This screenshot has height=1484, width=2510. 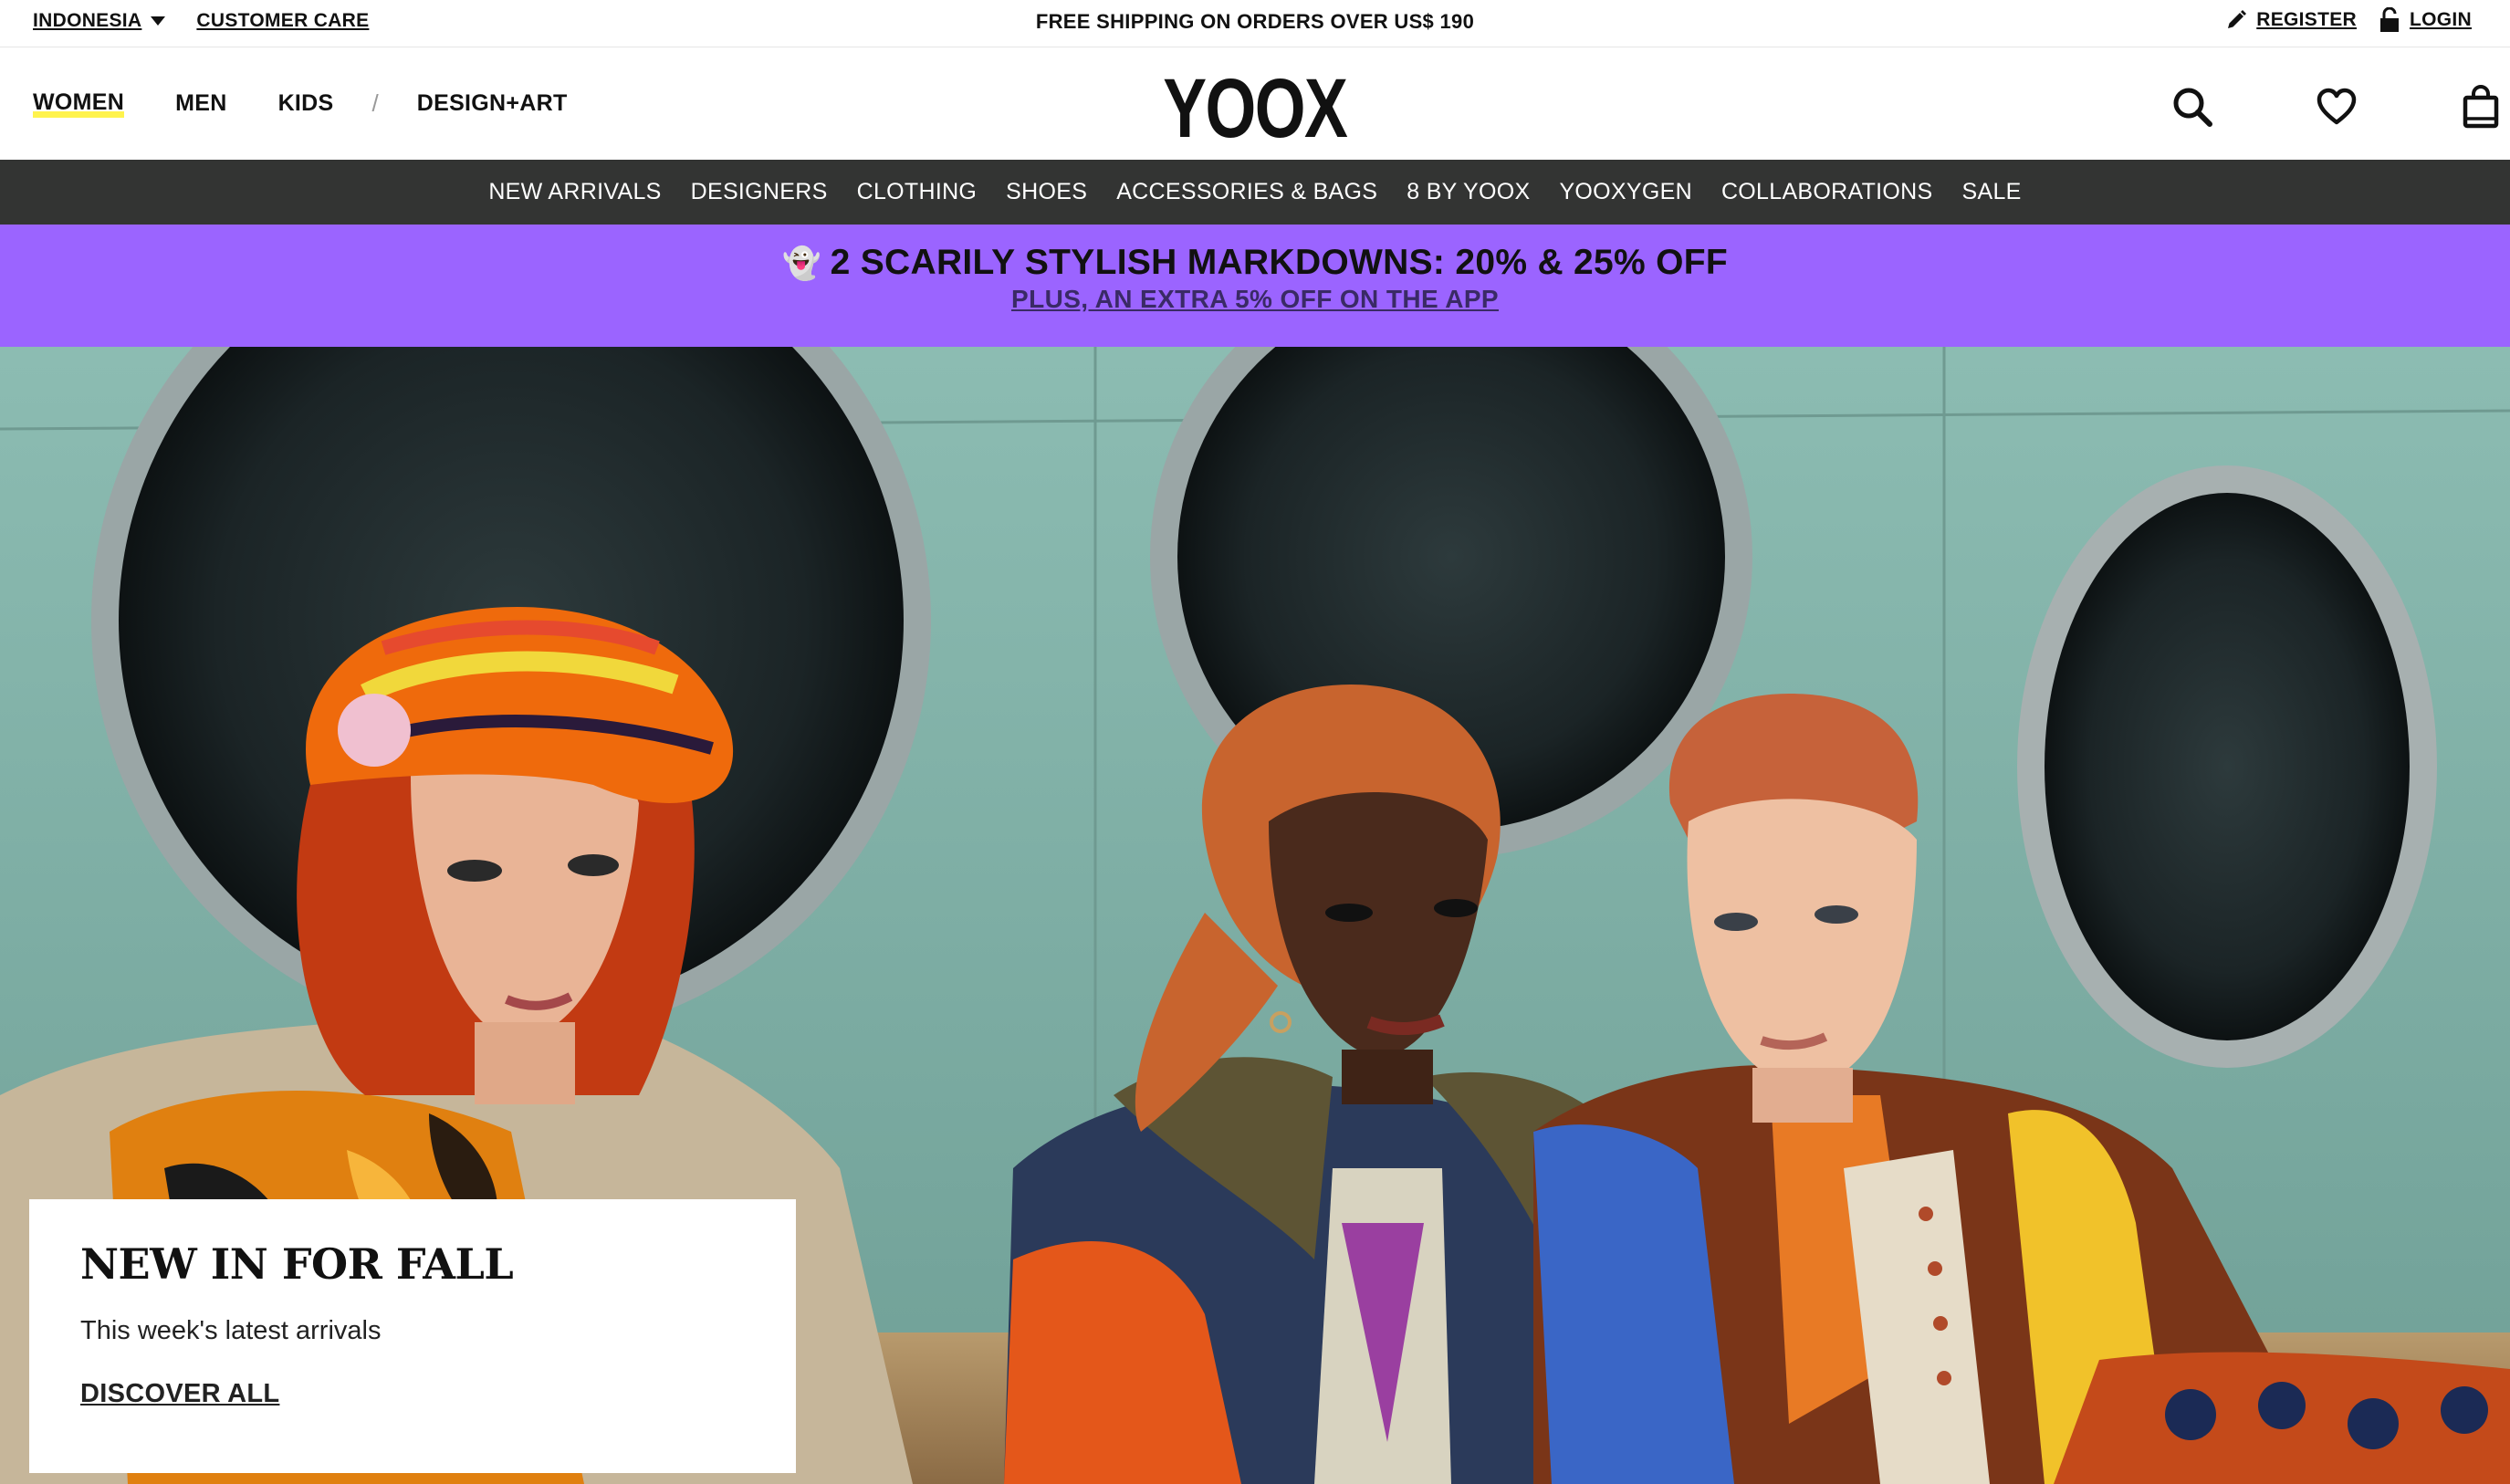 What do you see at coordinates (1246, 192) in the screenshot?
I see `nav-accessories-bags: ACCESSORIES & BAGS` at bounding box center [1246, 192].